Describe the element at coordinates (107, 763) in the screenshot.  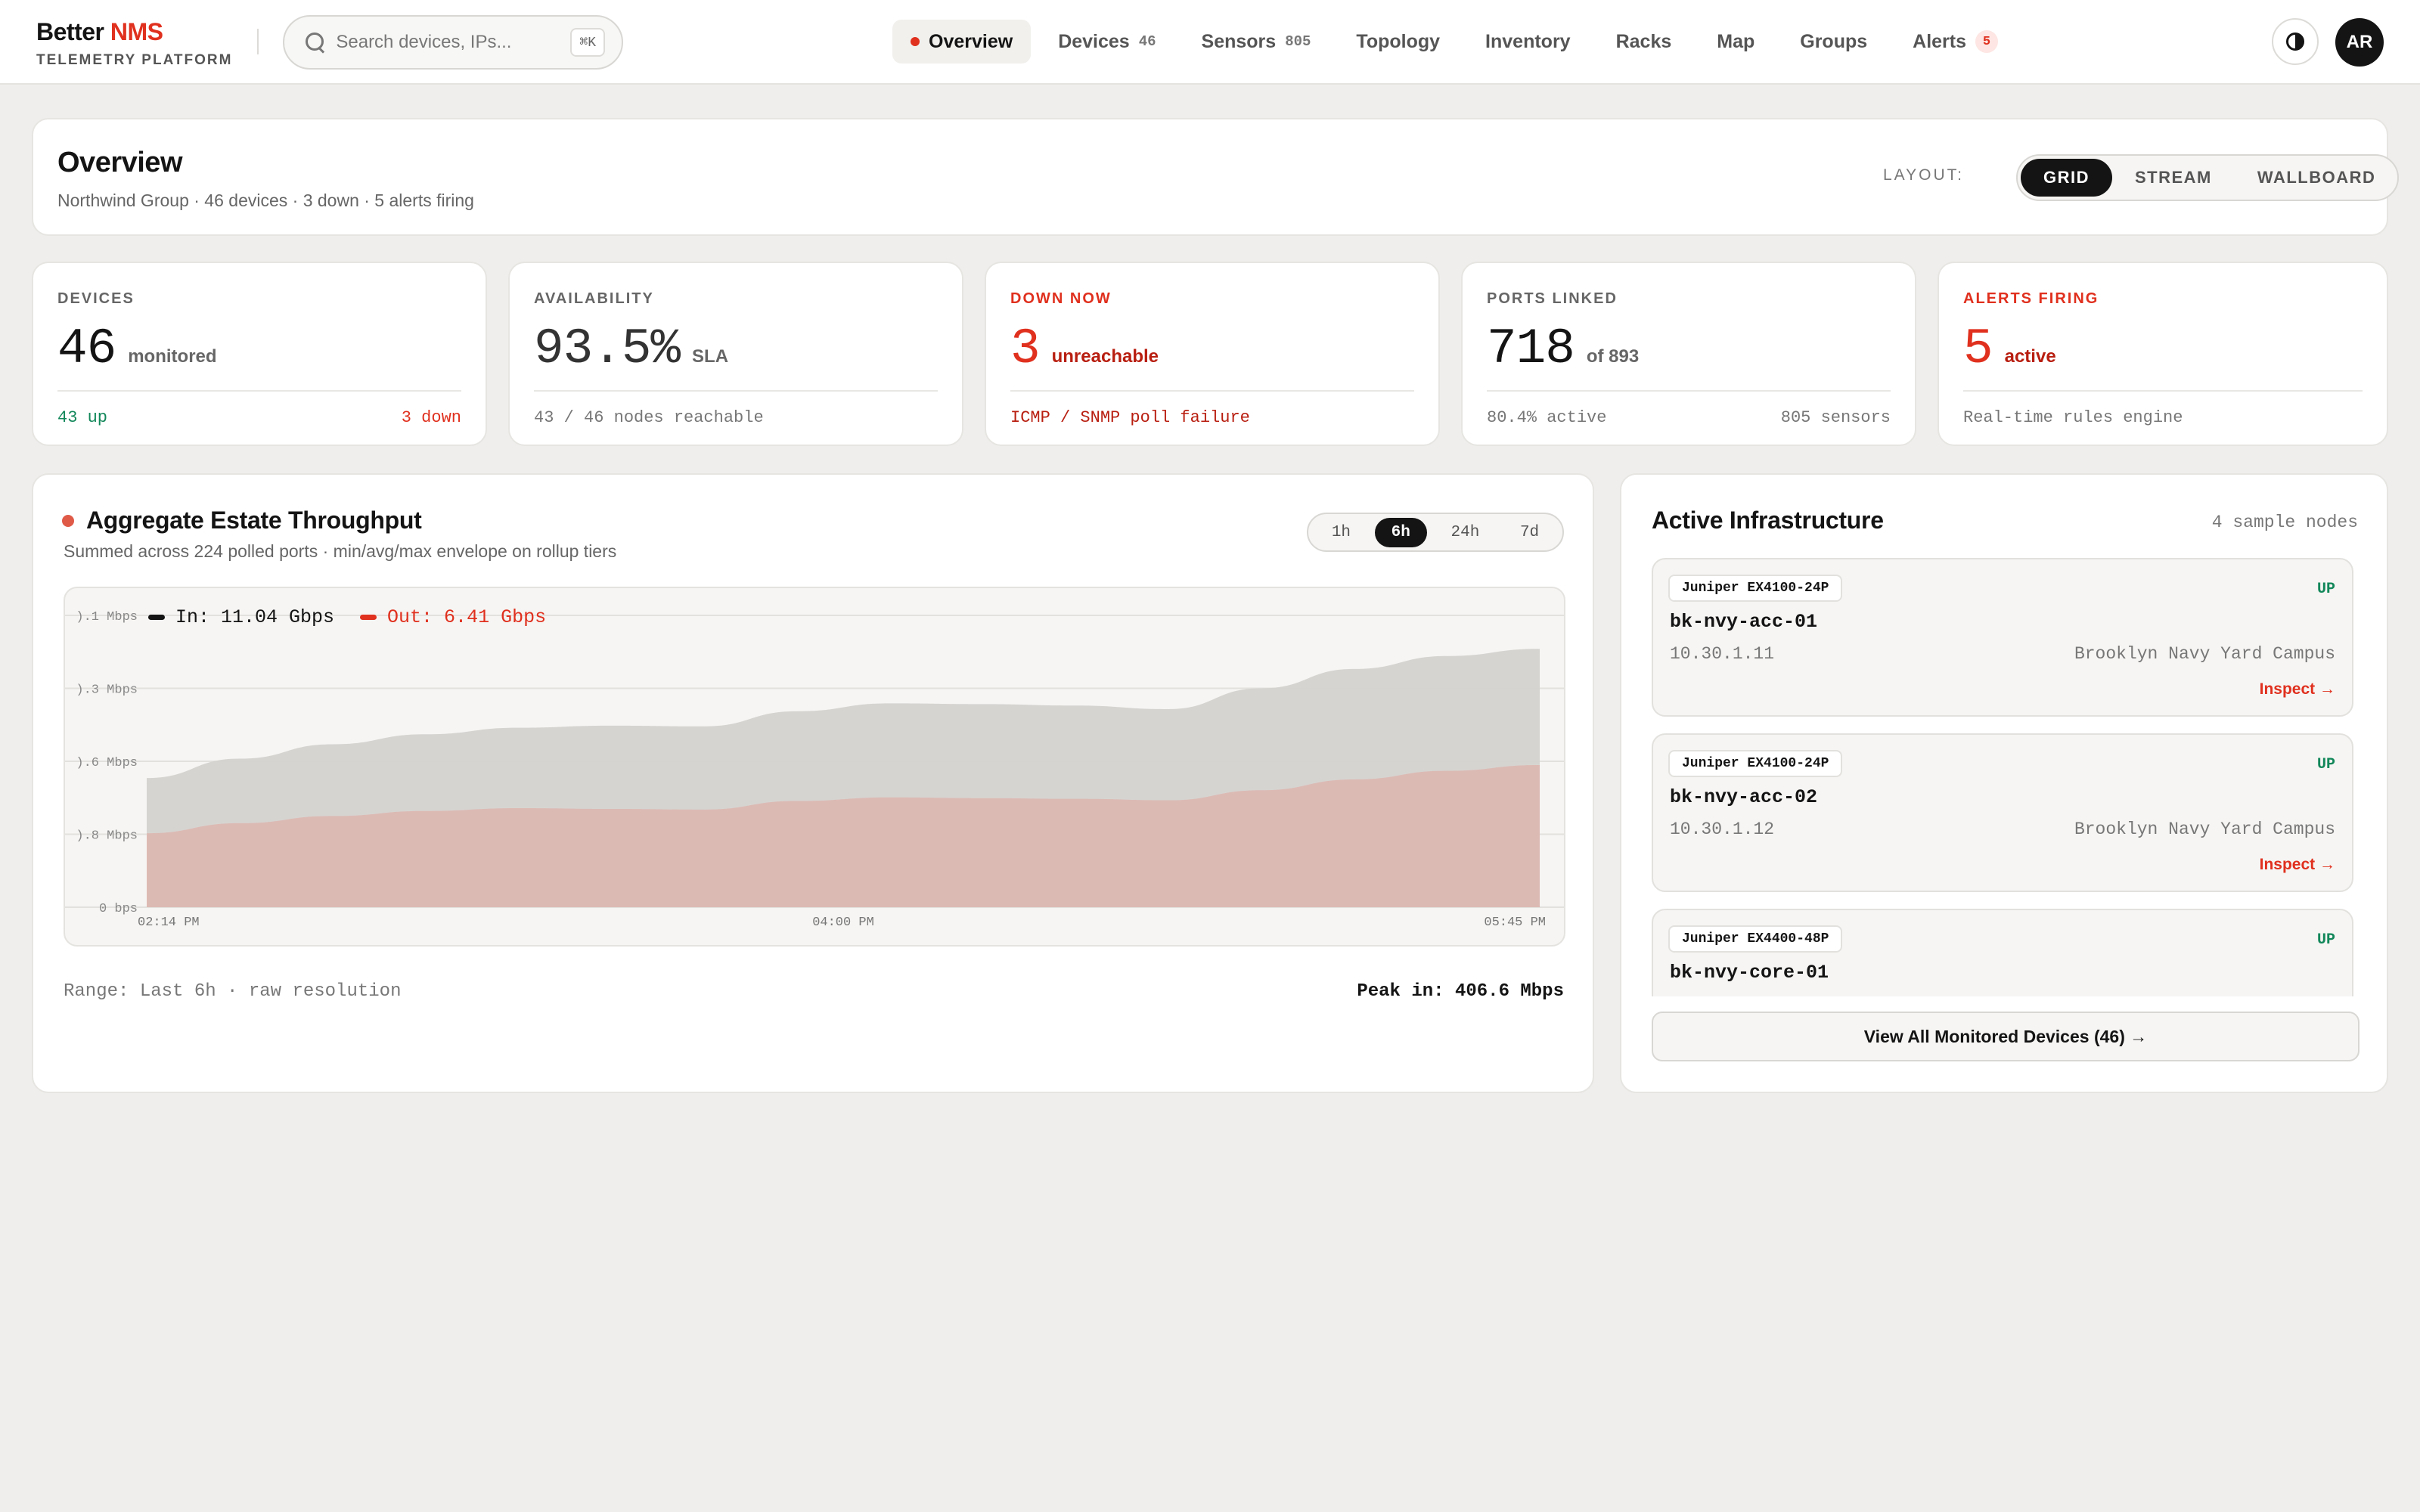
I see `y-tick-label: ).6 Mbps` at that location.